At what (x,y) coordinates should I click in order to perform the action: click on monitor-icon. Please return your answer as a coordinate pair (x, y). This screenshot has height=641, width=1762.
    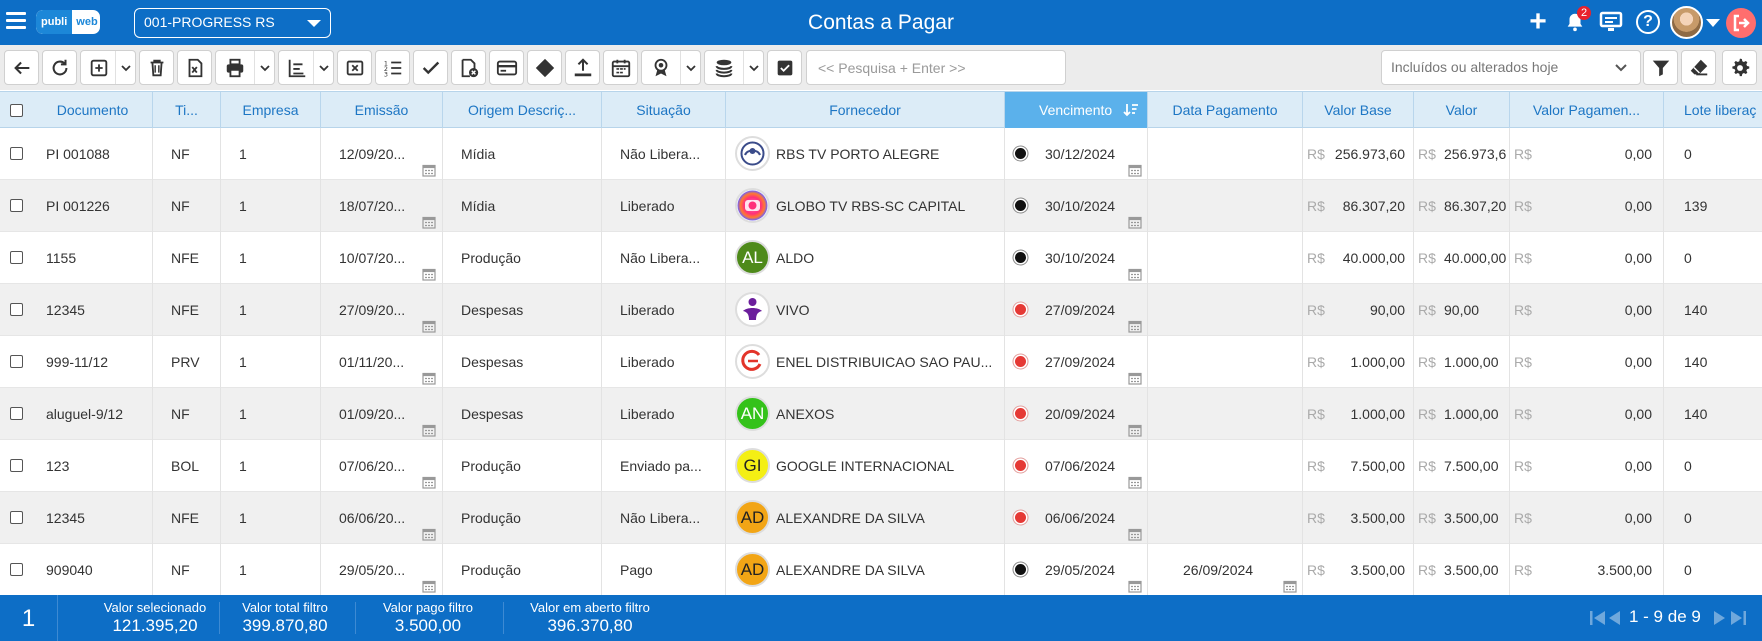
    Looking at the image, I should click on (1611, 22).